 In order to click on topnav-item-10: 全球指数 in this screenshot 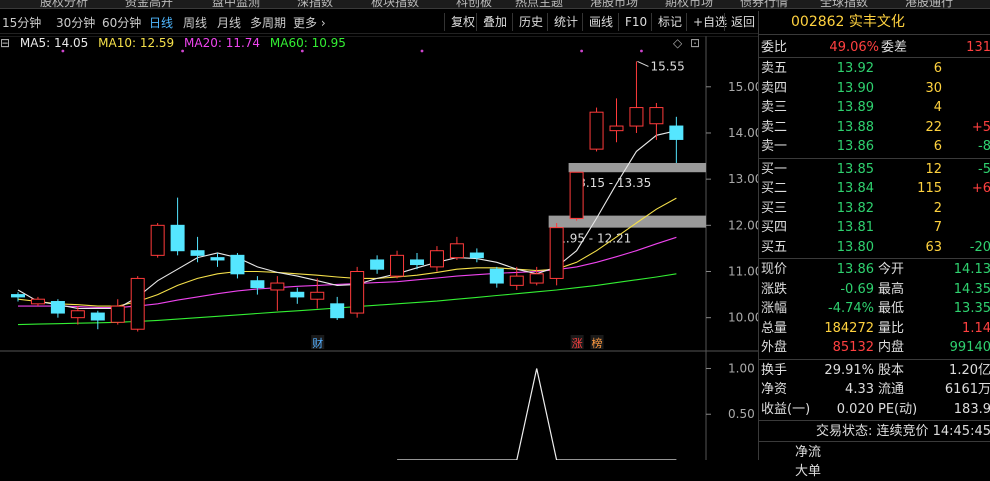, I will do `click(844, 4)`.